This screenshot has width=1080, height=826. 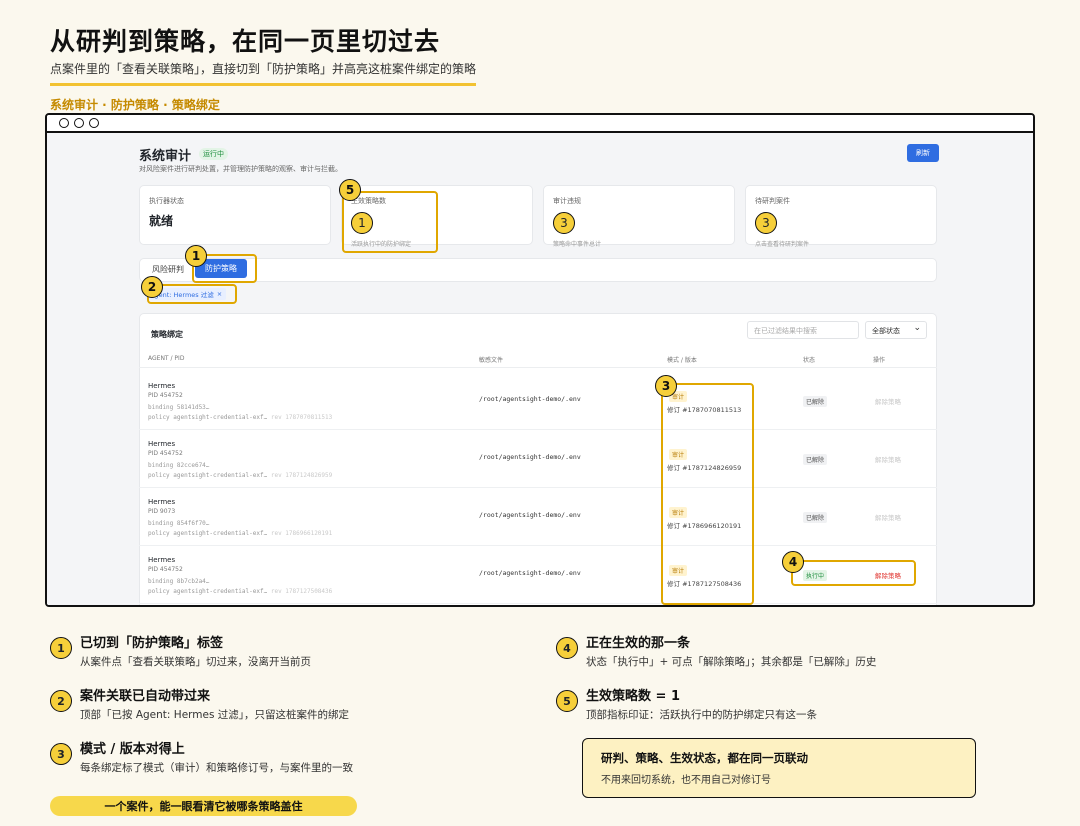 I want to click on legend-number: 1, so click(x=61, y=648).